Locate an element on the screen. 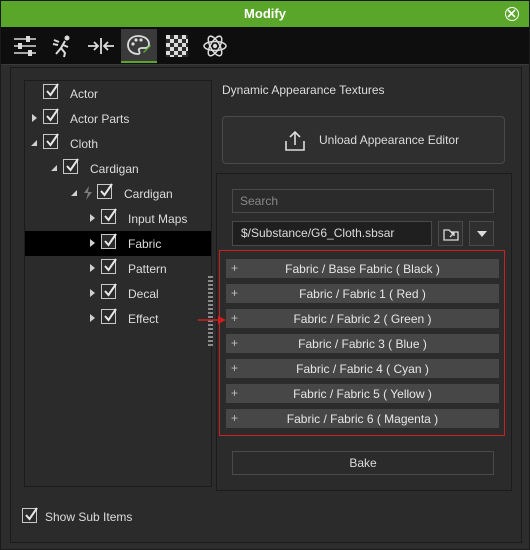 The width and height of the screenshot is (530, 550). show-sub-items-checkbox is located at coordinates (30, 515).